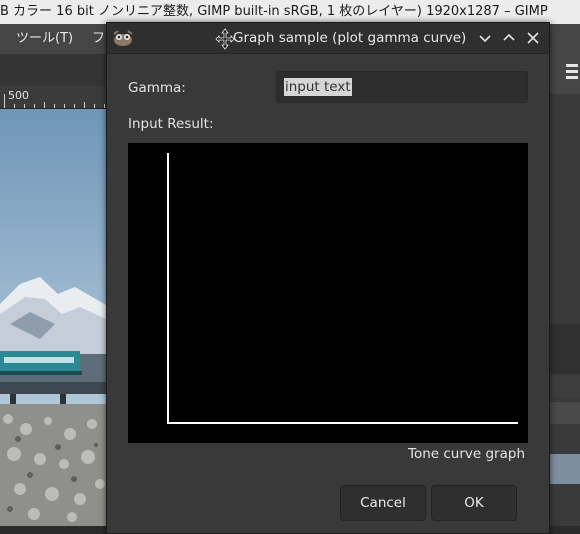 The image size is (580, 534). Describe the element at coordinates (98, 39) in the screenshot. I see `menu-filters: フ` at that location.